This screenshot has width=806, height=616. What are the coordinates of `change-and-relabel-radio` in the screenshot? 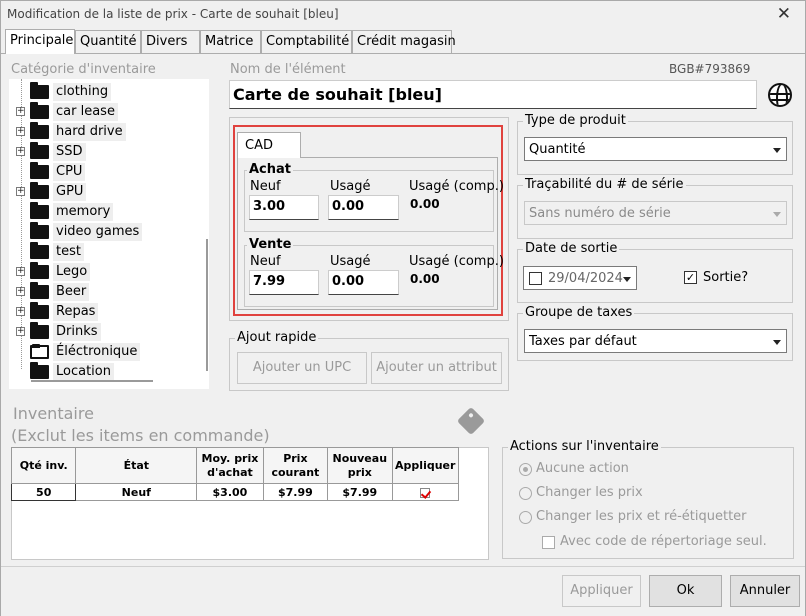 It's located at (525, 517).